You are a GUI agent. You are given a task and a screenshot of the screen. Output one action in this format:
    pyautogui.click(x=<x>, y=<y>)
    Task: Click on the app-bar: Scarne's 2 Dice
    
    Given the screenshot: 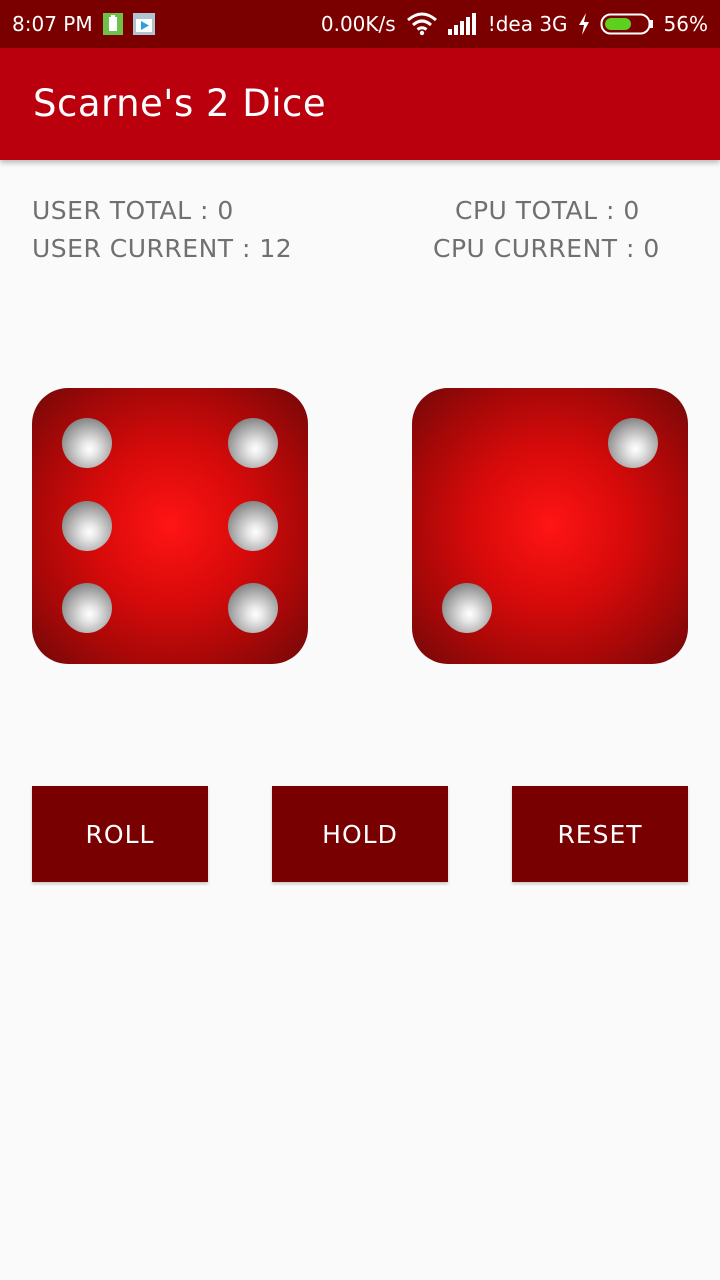 What is the action you would take?
    pyautogui.click(x=360, y=104)
    